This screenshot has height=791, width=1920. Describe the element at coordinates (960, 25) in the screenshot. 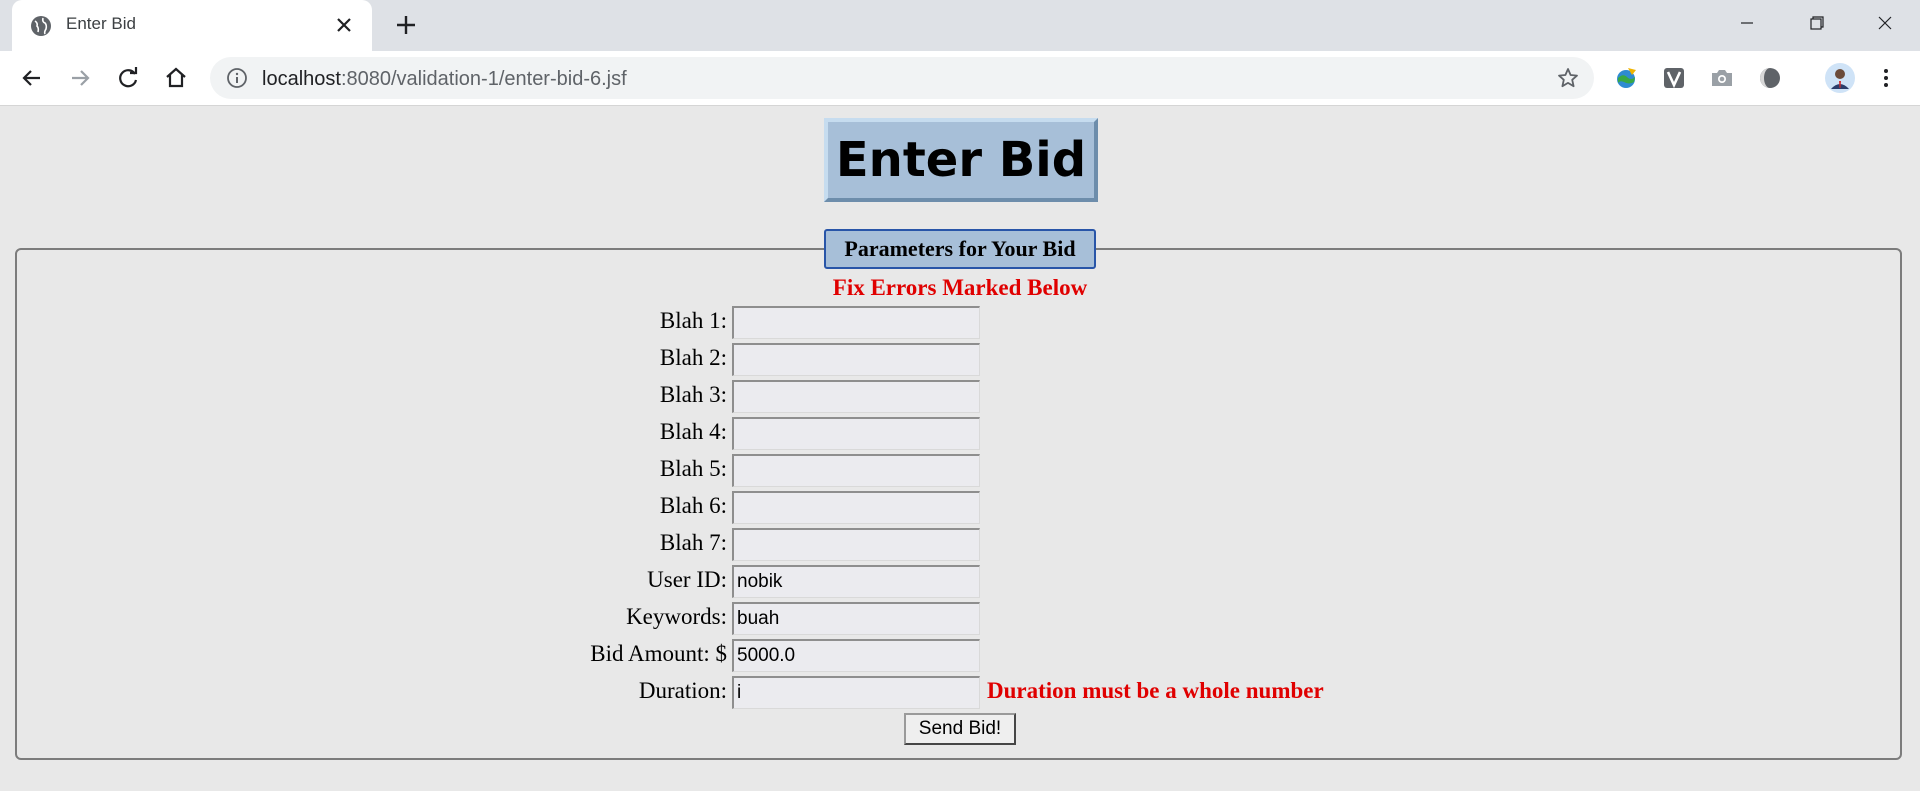

I see `tab-strip: Enter Bid` at that location.